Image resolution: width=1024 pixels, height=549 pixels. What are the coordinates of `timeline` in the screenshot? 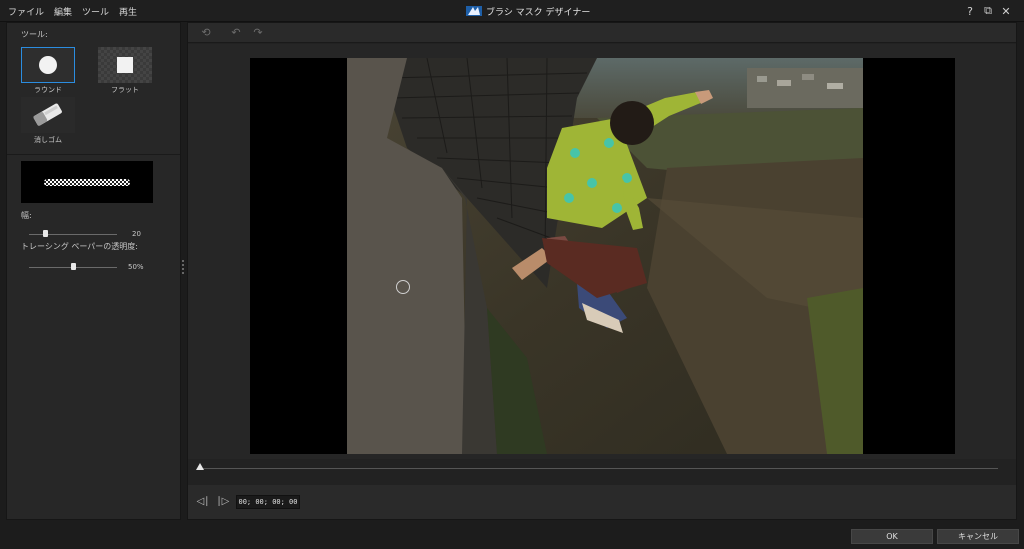 It's located at (602, 472).